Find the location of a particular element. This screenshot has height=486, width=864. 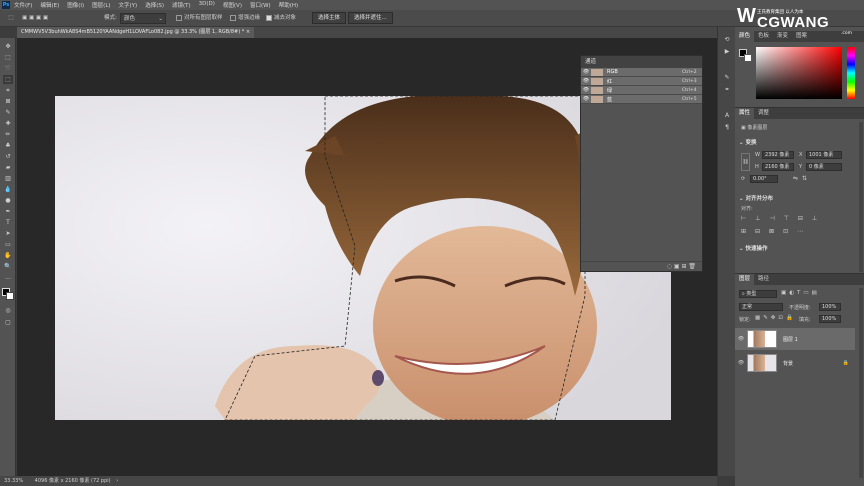

marquee-tool-icon: ⬚ is located at coordinates (8, 57).